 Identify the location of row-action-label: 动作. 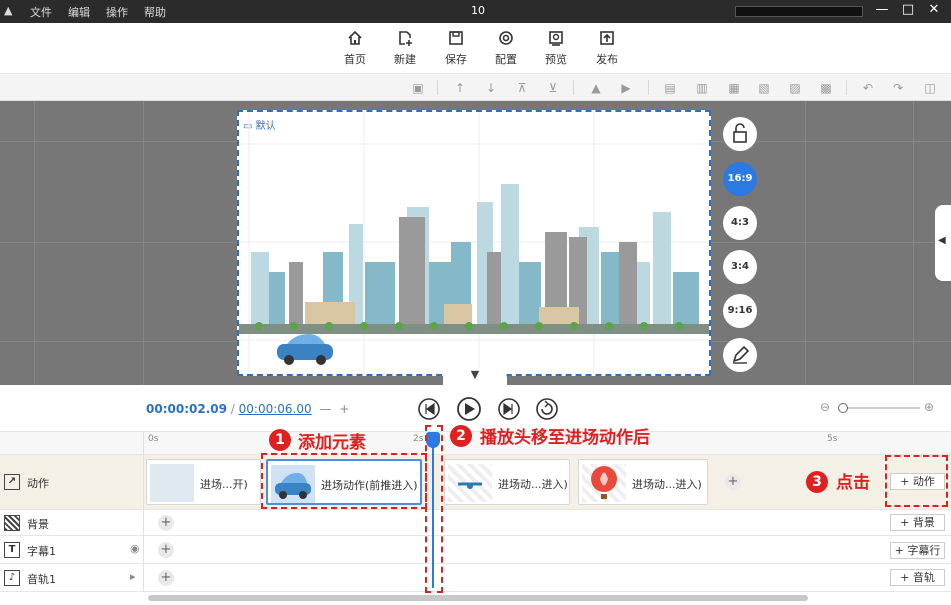
(38, 483).